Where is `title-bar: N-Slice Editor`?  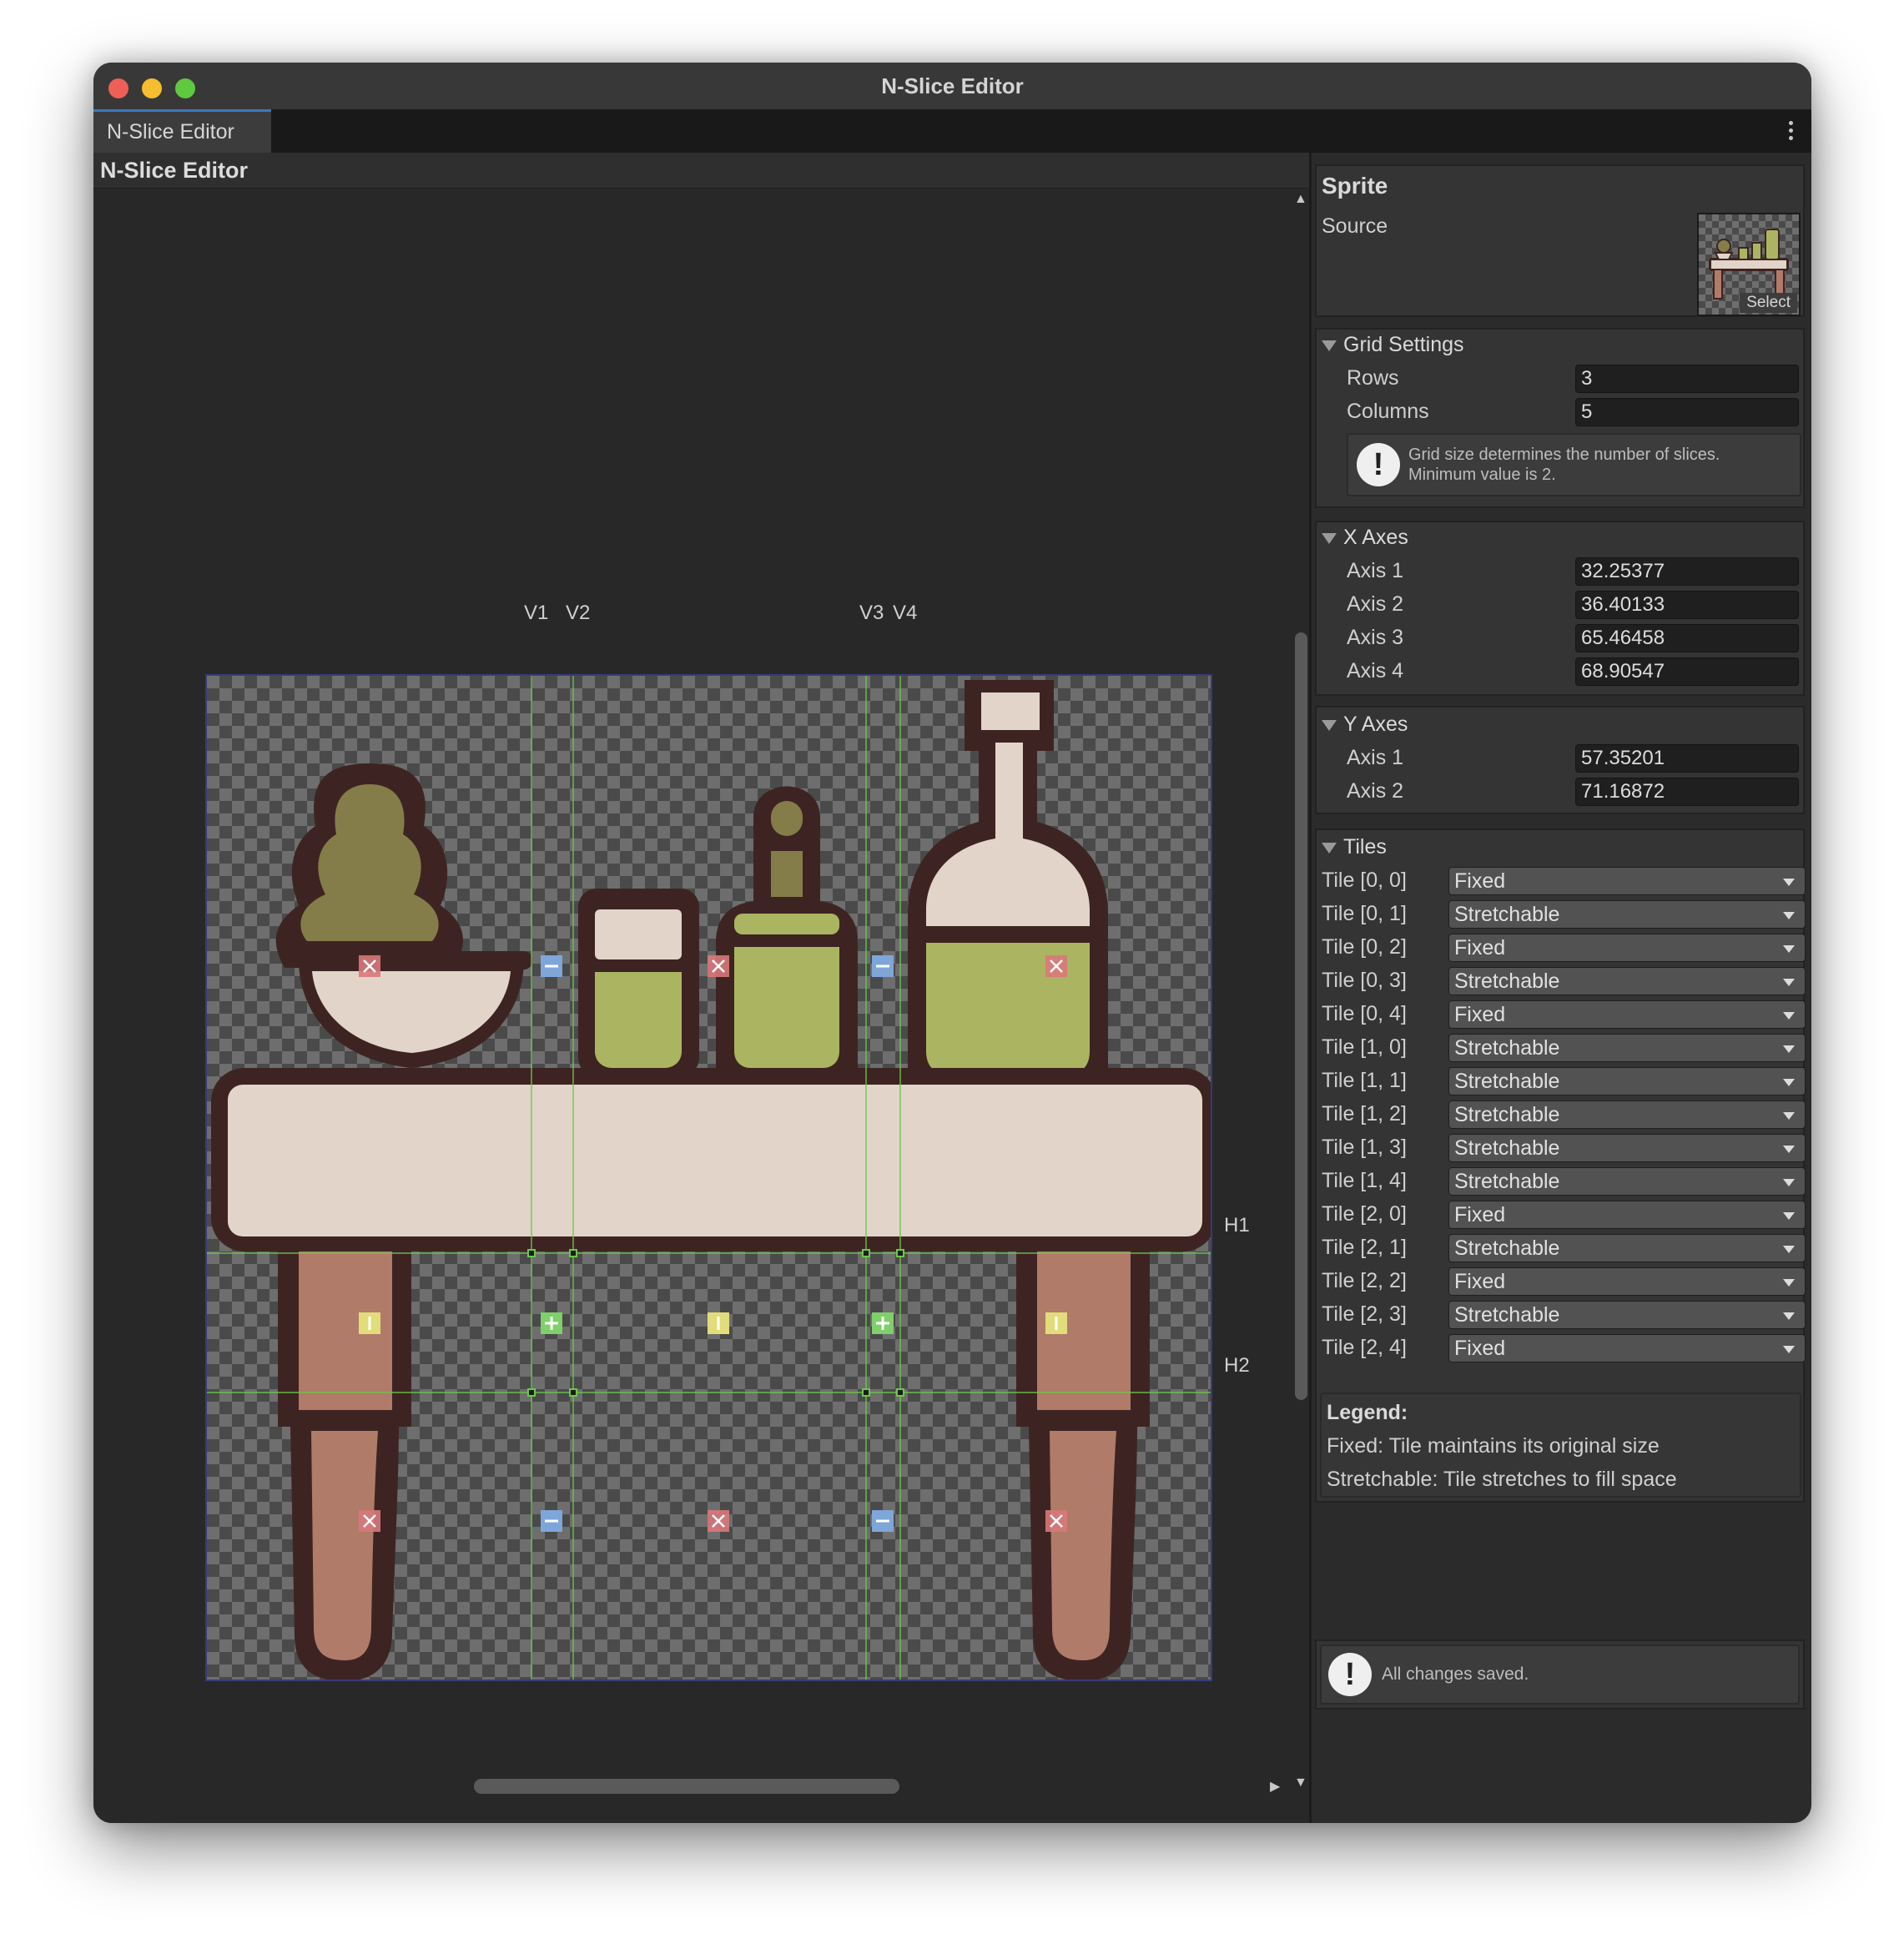
title-bar: N-Slice Editor is located at coordinates (952, 86).